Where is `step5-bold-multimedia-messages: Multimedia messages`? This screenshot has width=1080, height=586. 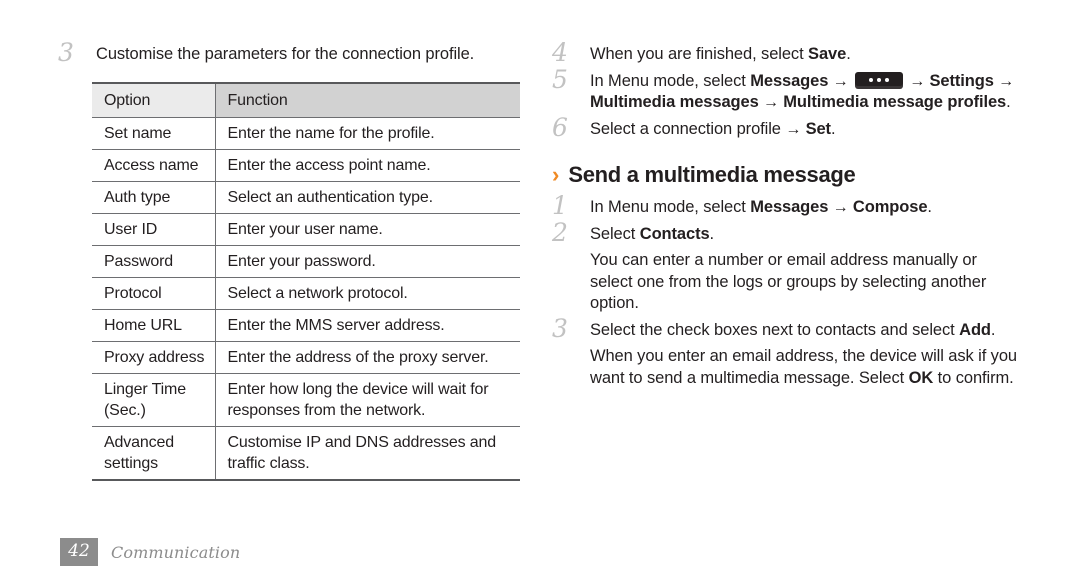
step5-bold-multimedia-messages: Multimedia messages is located at coordinates (674, 102).